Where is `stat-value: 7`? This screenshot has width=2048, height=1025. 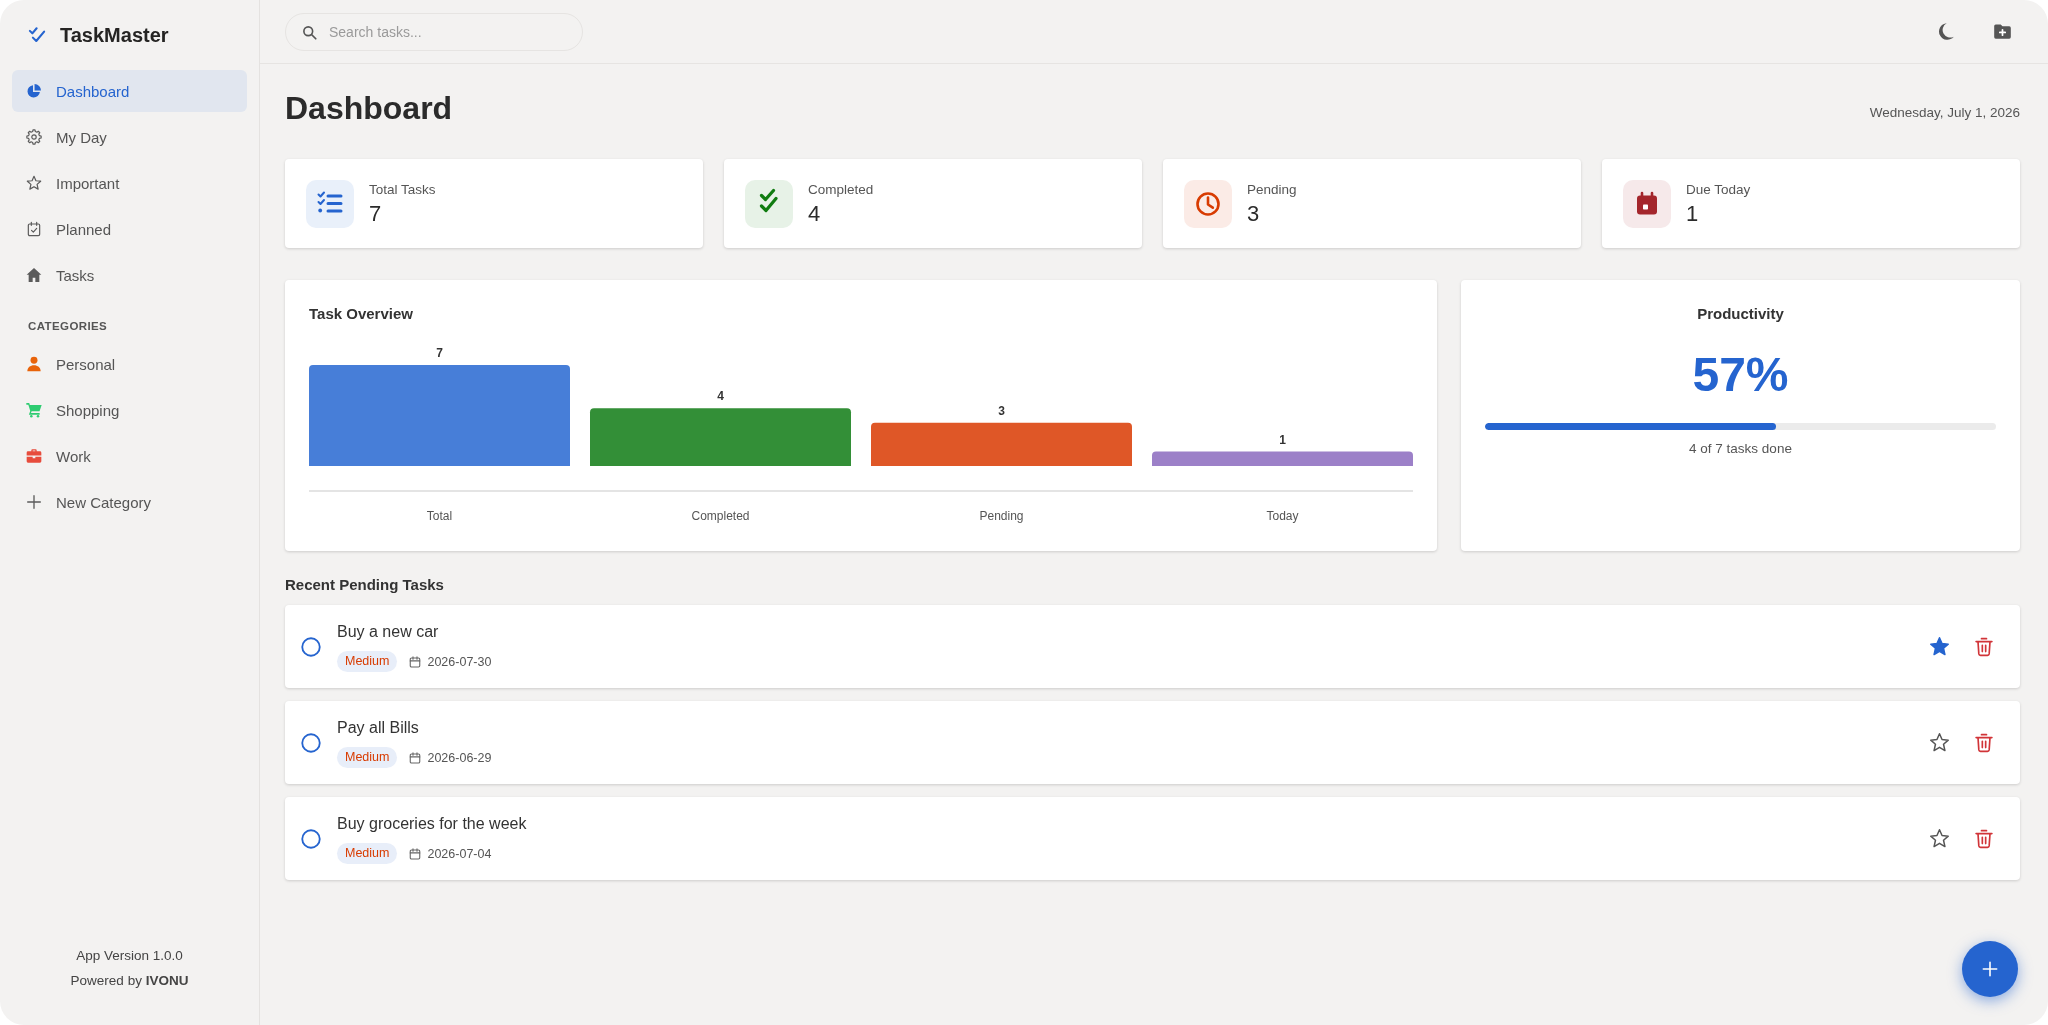 stat-value: 7 is located at coordinates (376, 213).